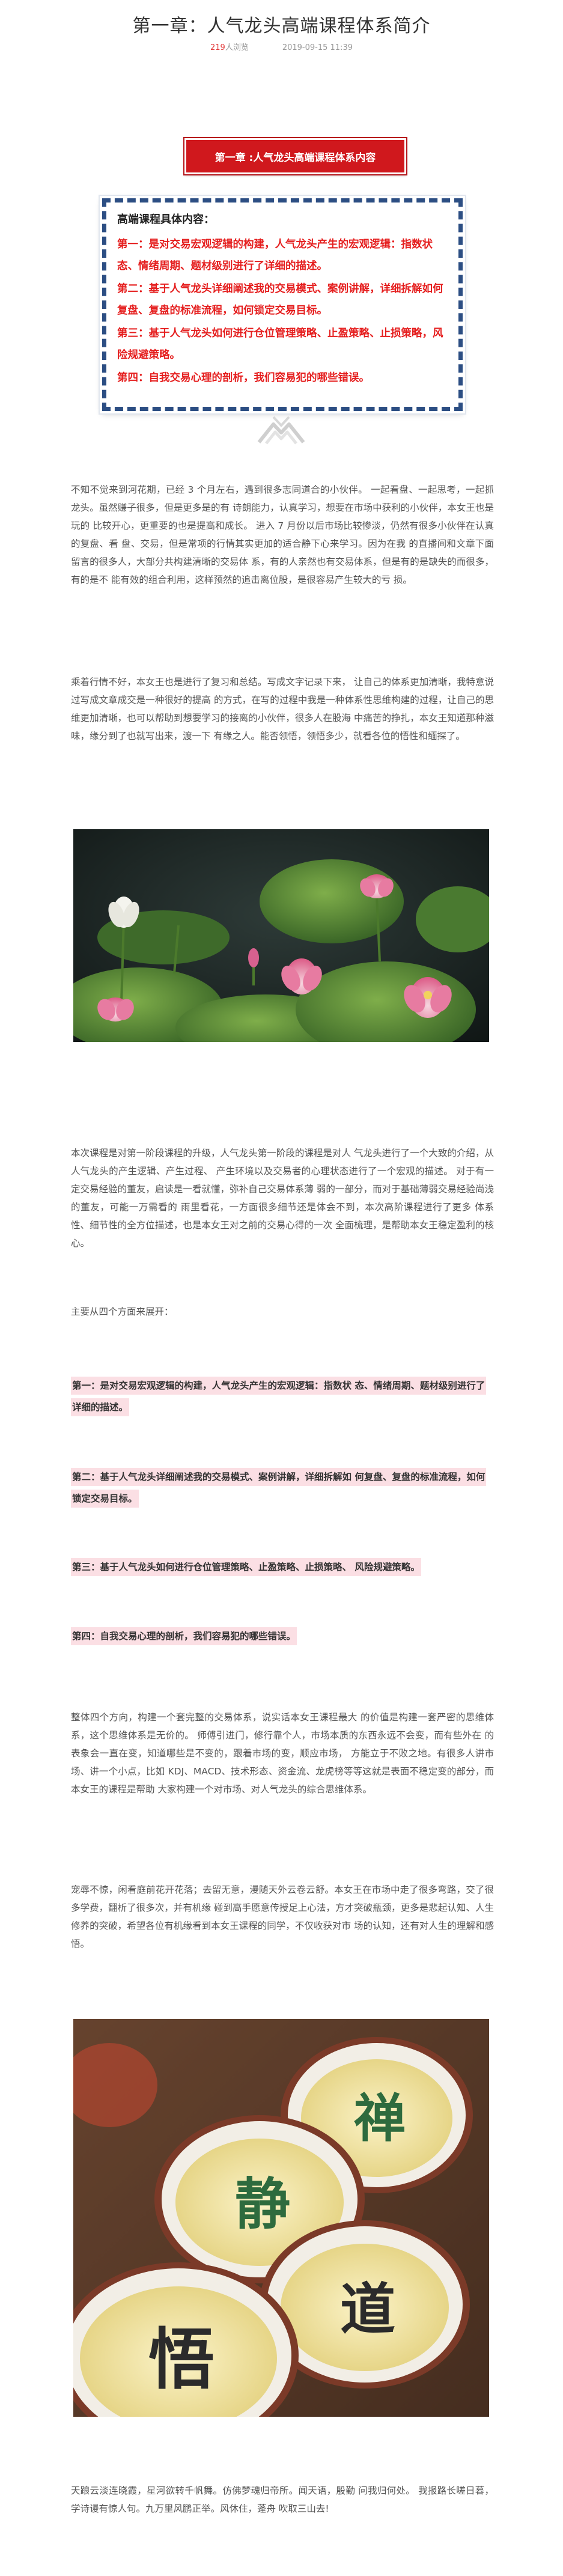 This screenshot has width=563, height=2576. I want to click on chapter-heading-box: 第一章 :人气龙头高端课程体系内容, so click(295, 156).